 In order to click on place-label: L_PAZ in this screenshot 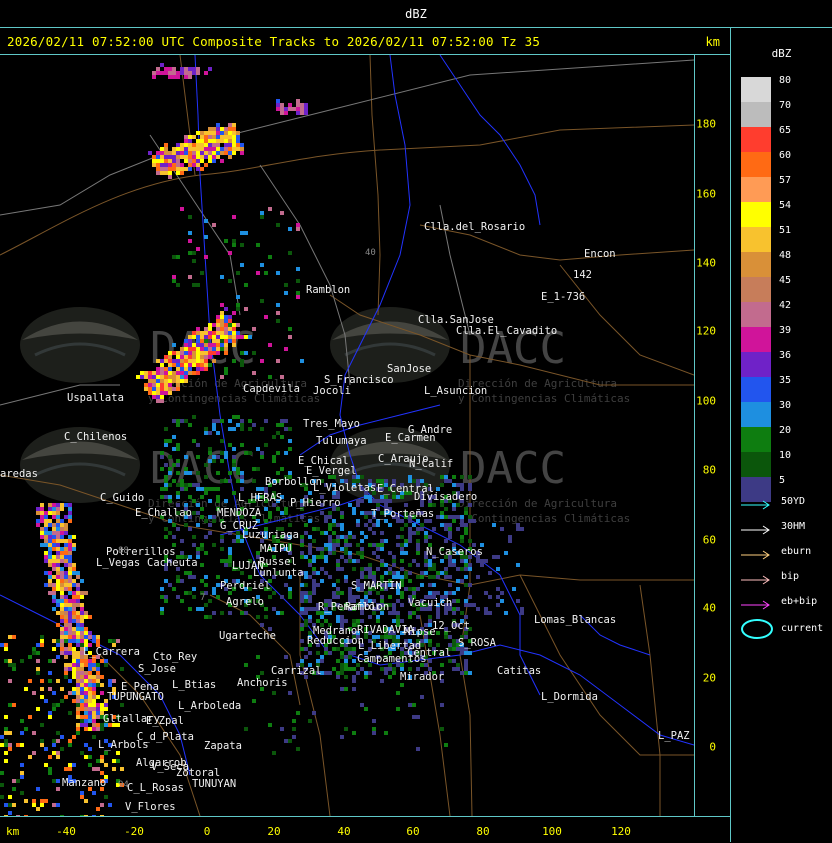, I will do `click(674, 736)`.